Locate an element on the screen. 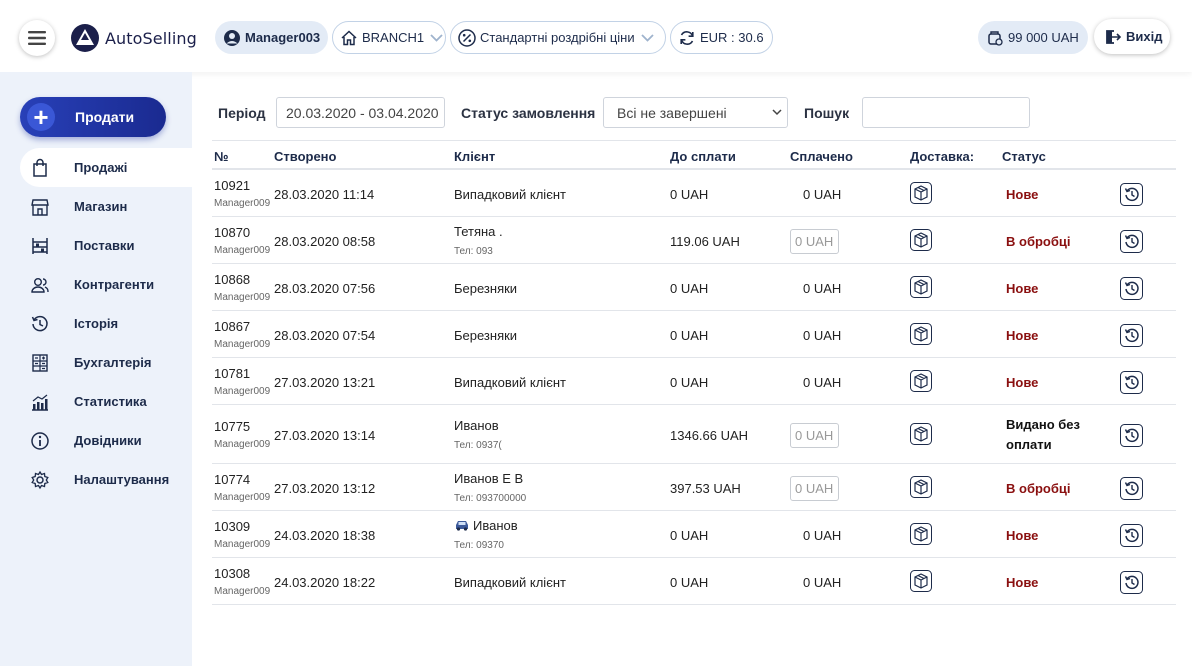  logout-button: Вихід is located at coordinates (1132, 36).